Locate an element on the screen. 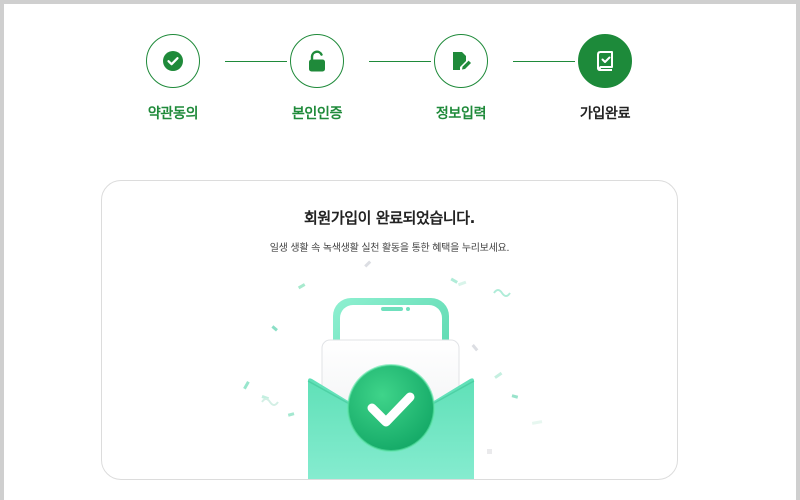  unlock-icon is located at coordinates (317, 61).